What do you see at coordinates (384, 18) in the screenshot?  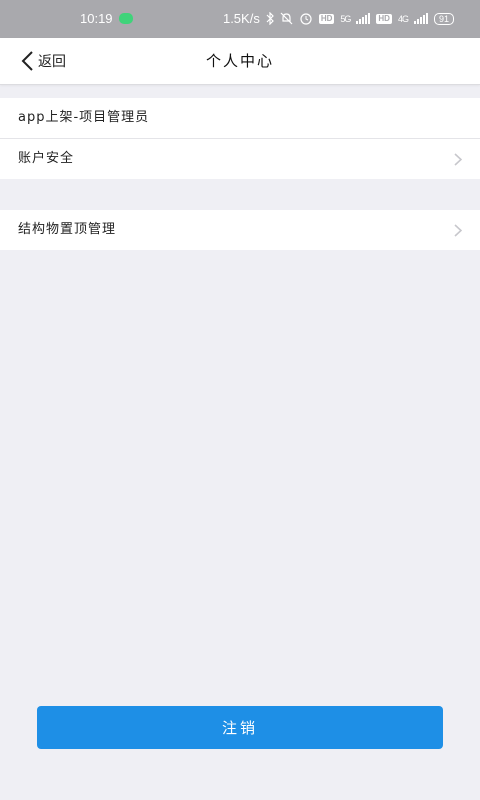 I see `hd-badge-2: HD` at bounding box center [384, 18].